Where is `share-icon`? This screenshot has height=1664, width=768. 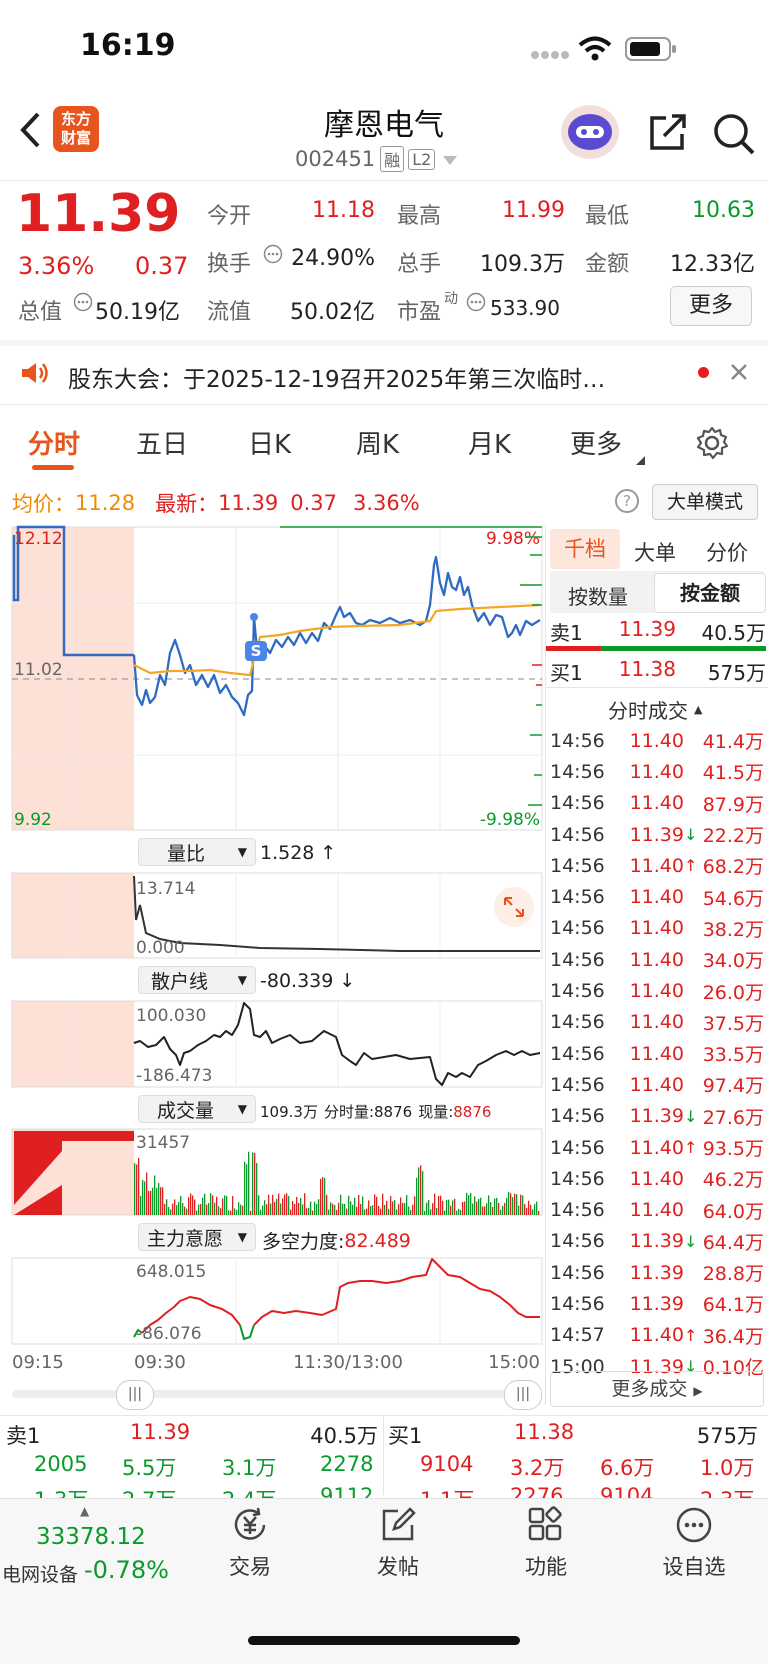 share-icon is located at coordinates (667, 135).